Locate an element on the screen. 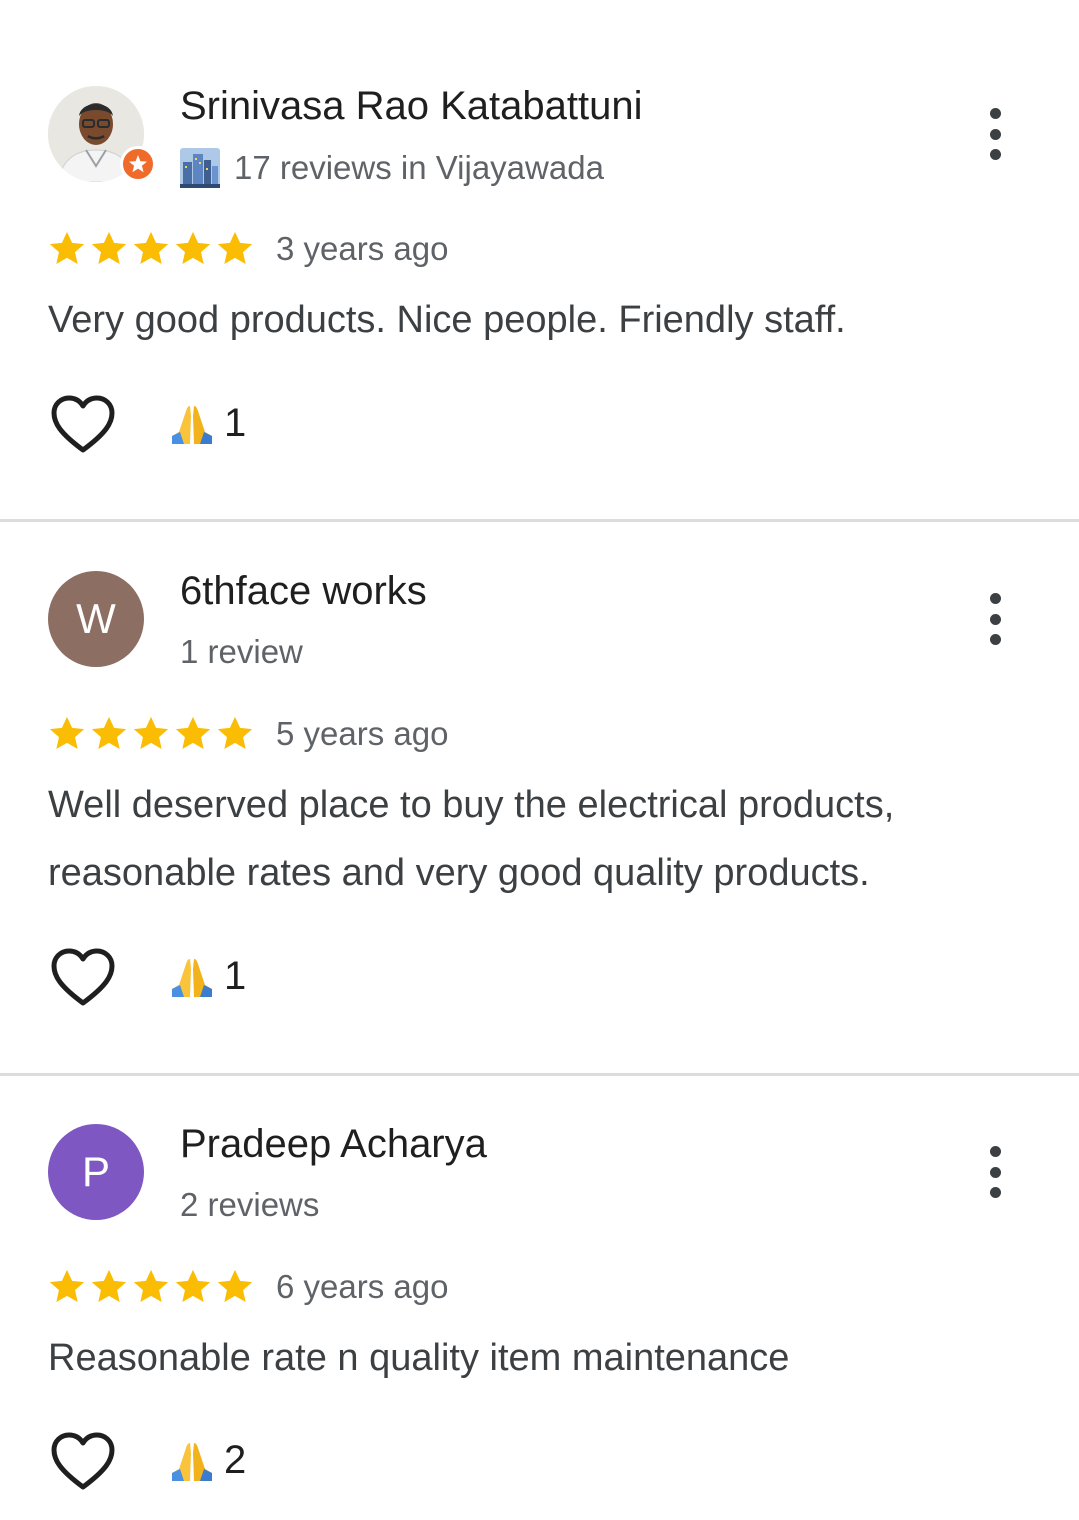 The width and height of the screenshot is (1079, 1520). reviewer-stats: 17 reviews in Vijayawada is located at coordinates (392, 168).